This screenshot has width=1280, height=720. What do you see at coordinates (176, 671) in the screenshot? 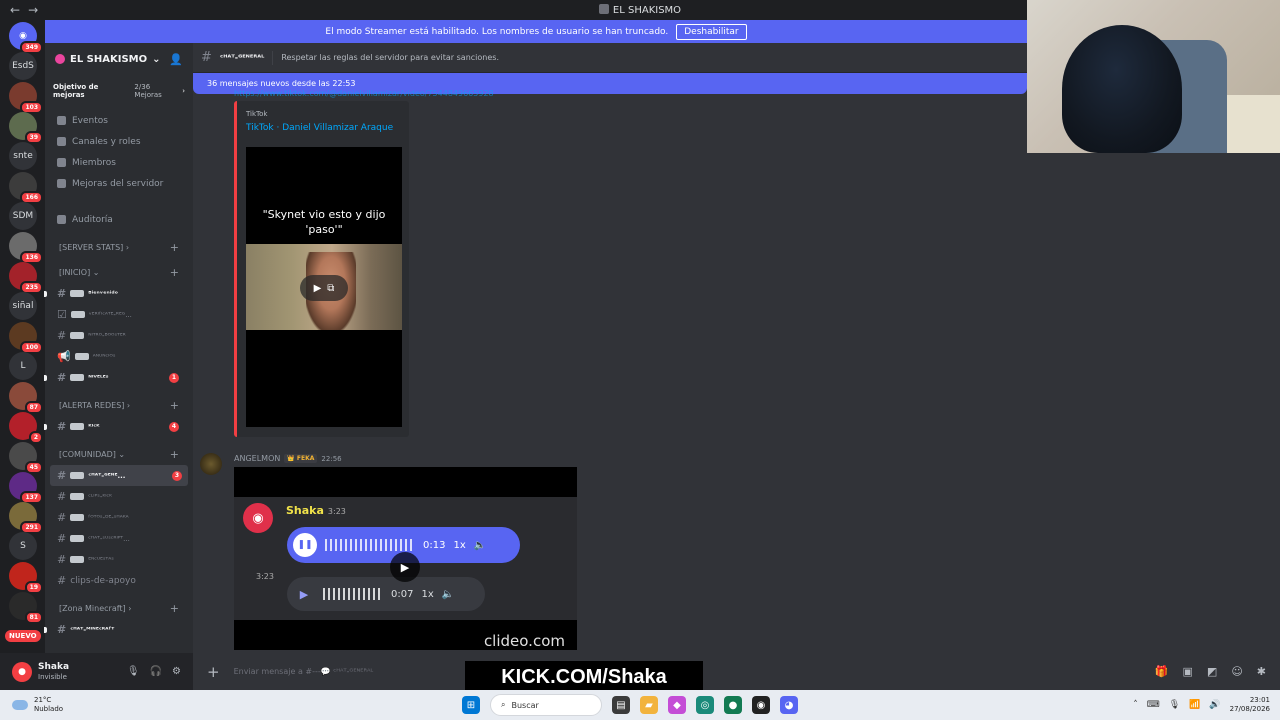
I see `gear-icon: ⚙` at bounding box center [176, 671].